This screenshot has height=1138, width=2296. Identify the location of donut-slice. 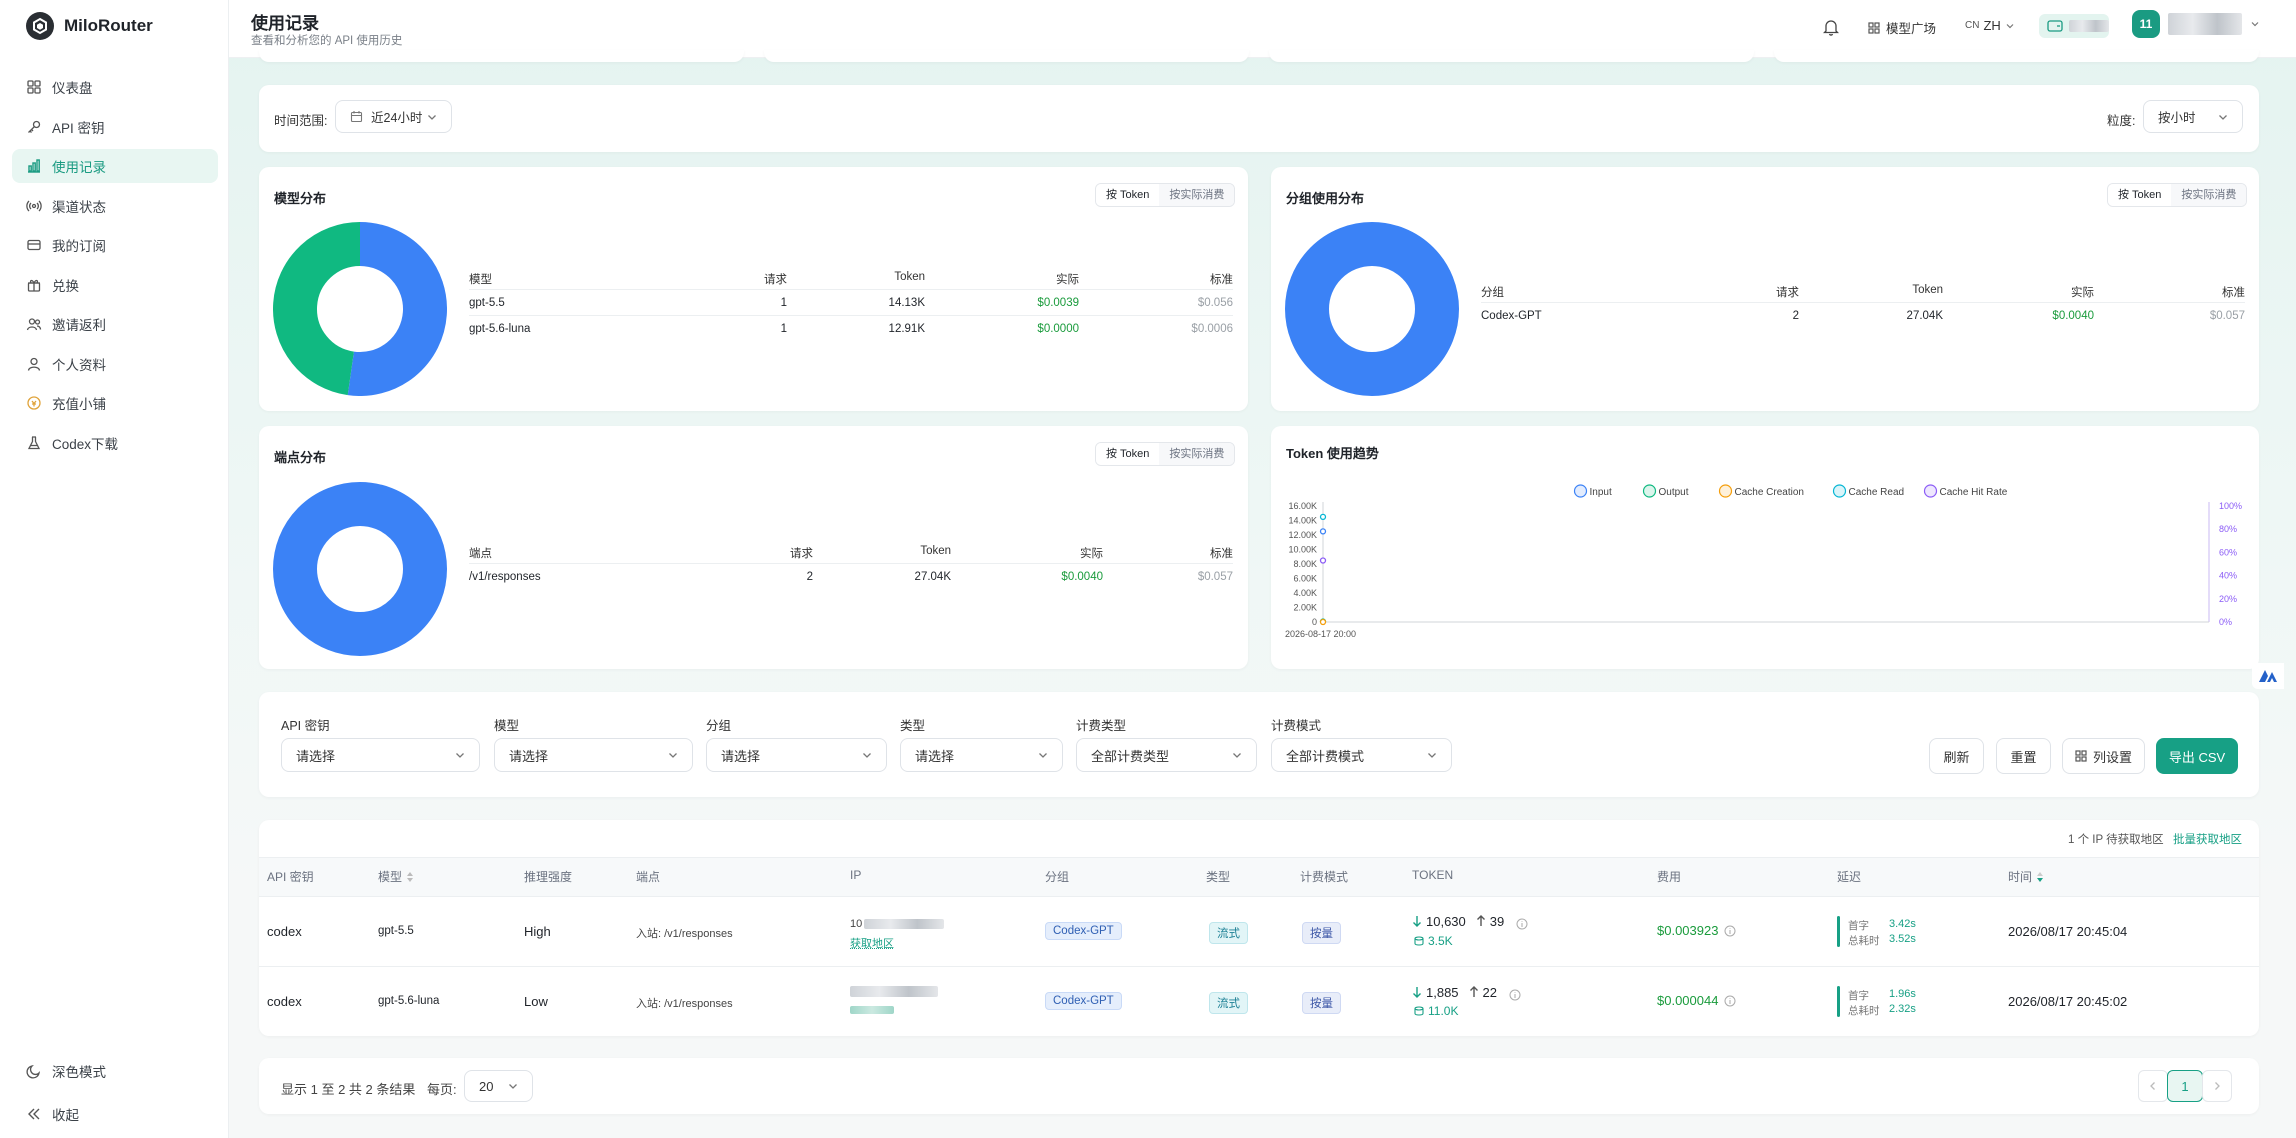
(360, 569).